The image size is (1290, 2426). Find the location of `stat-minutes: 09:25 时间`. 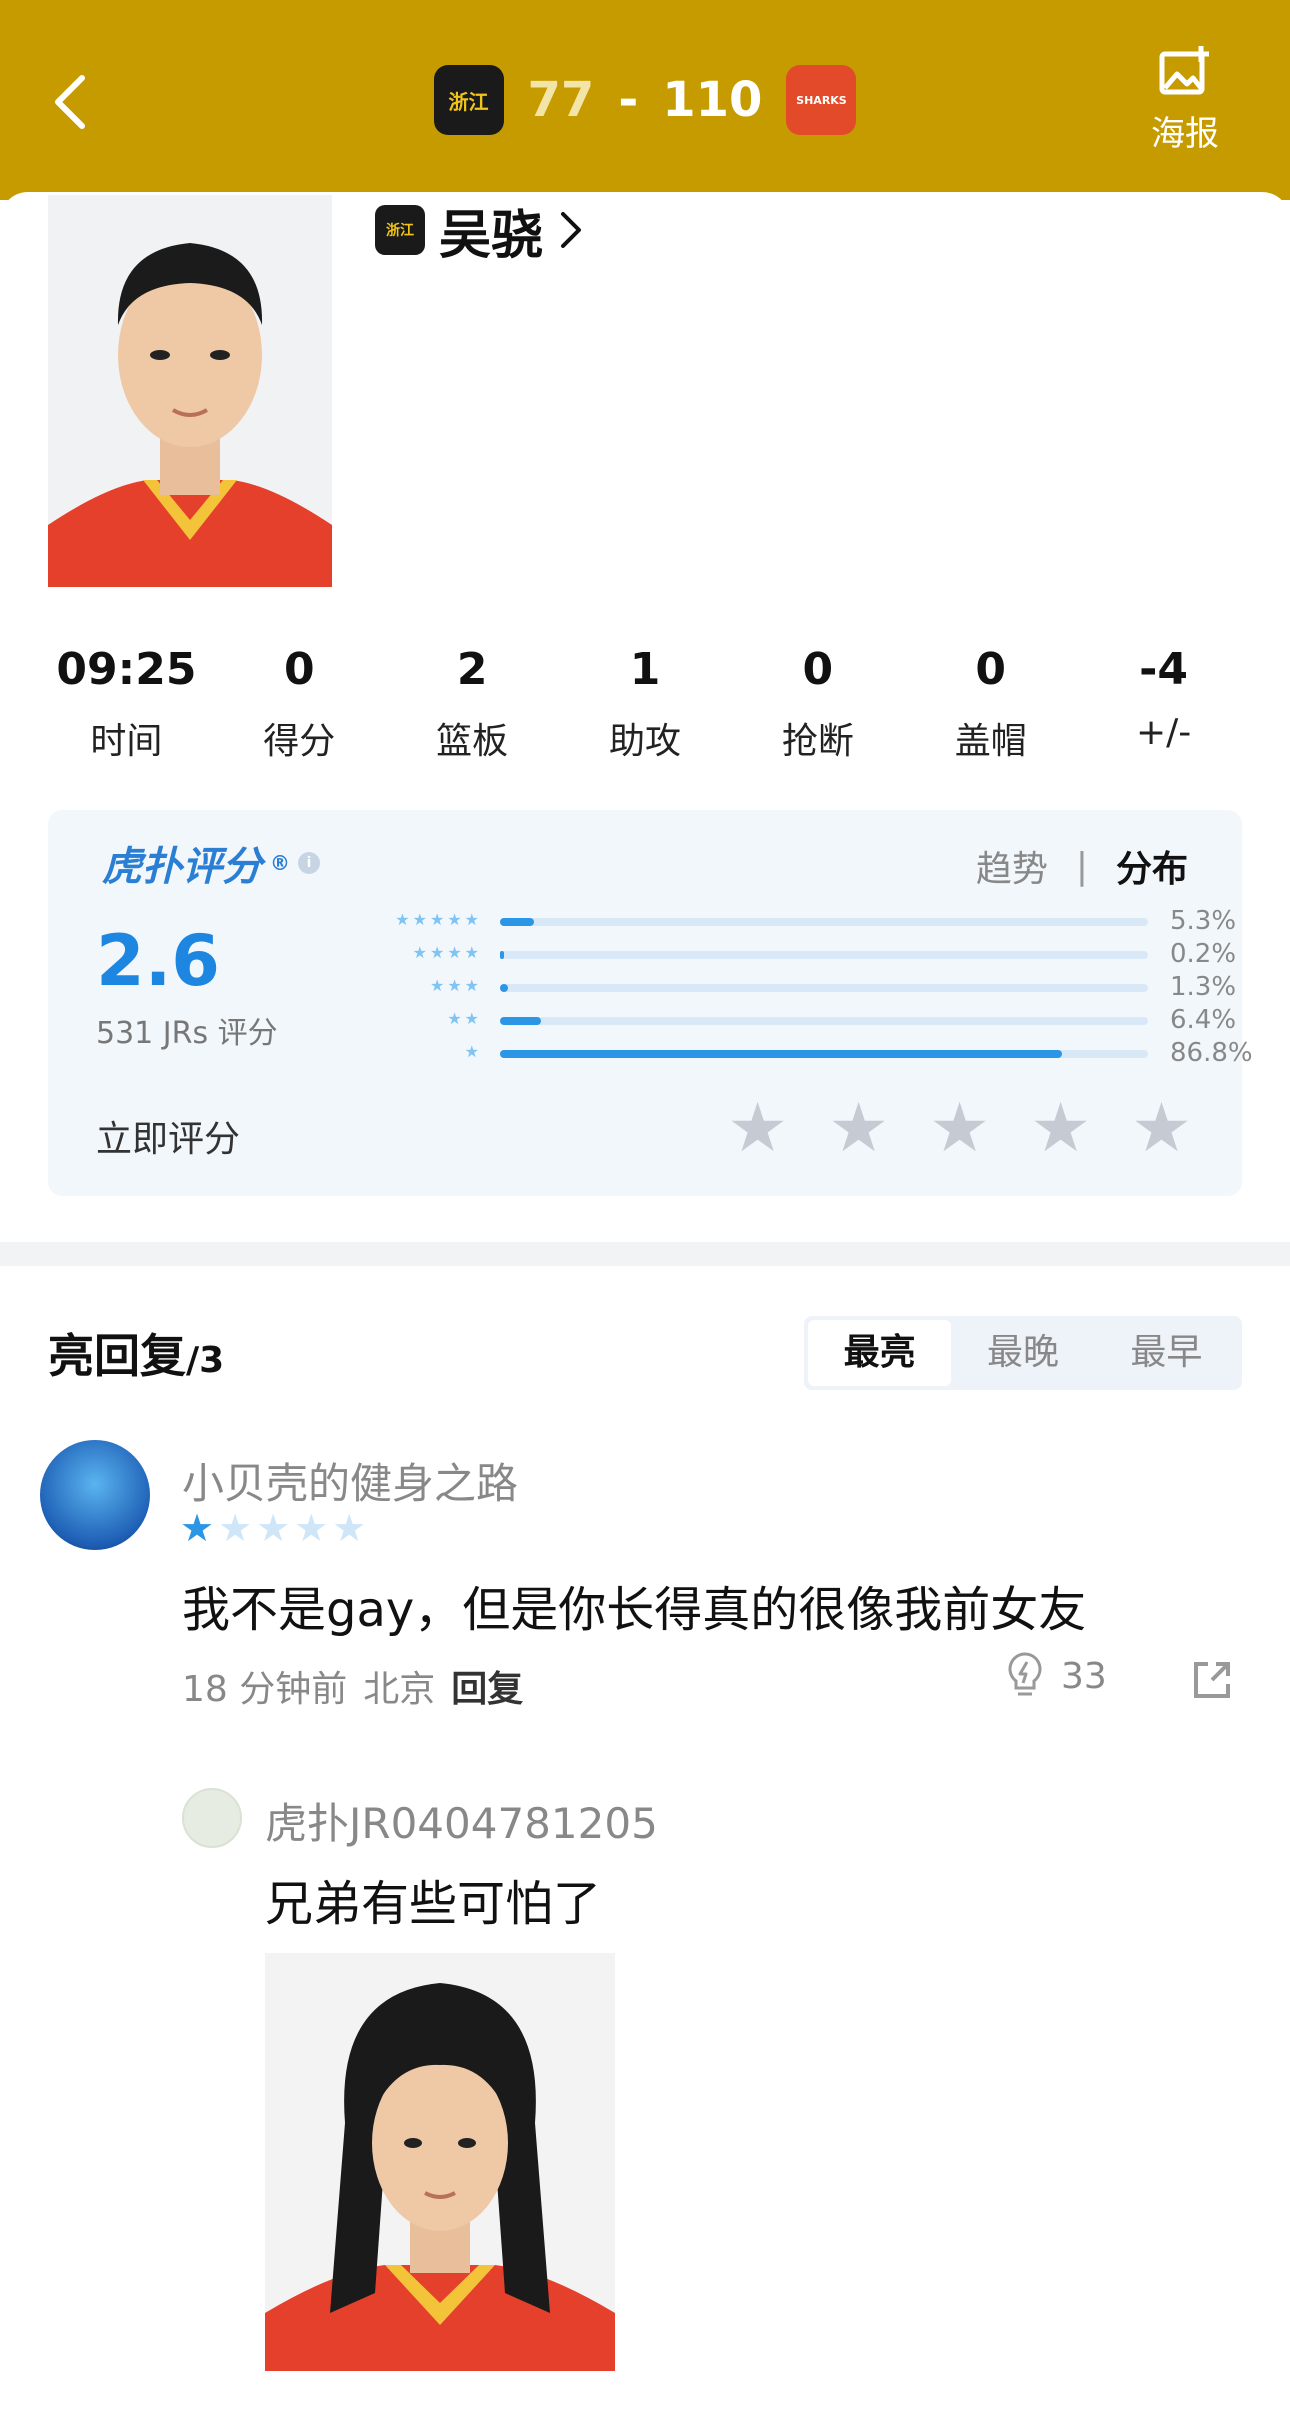

stat-minutes: 09:25 时间 is located at coordinates (126, 705).